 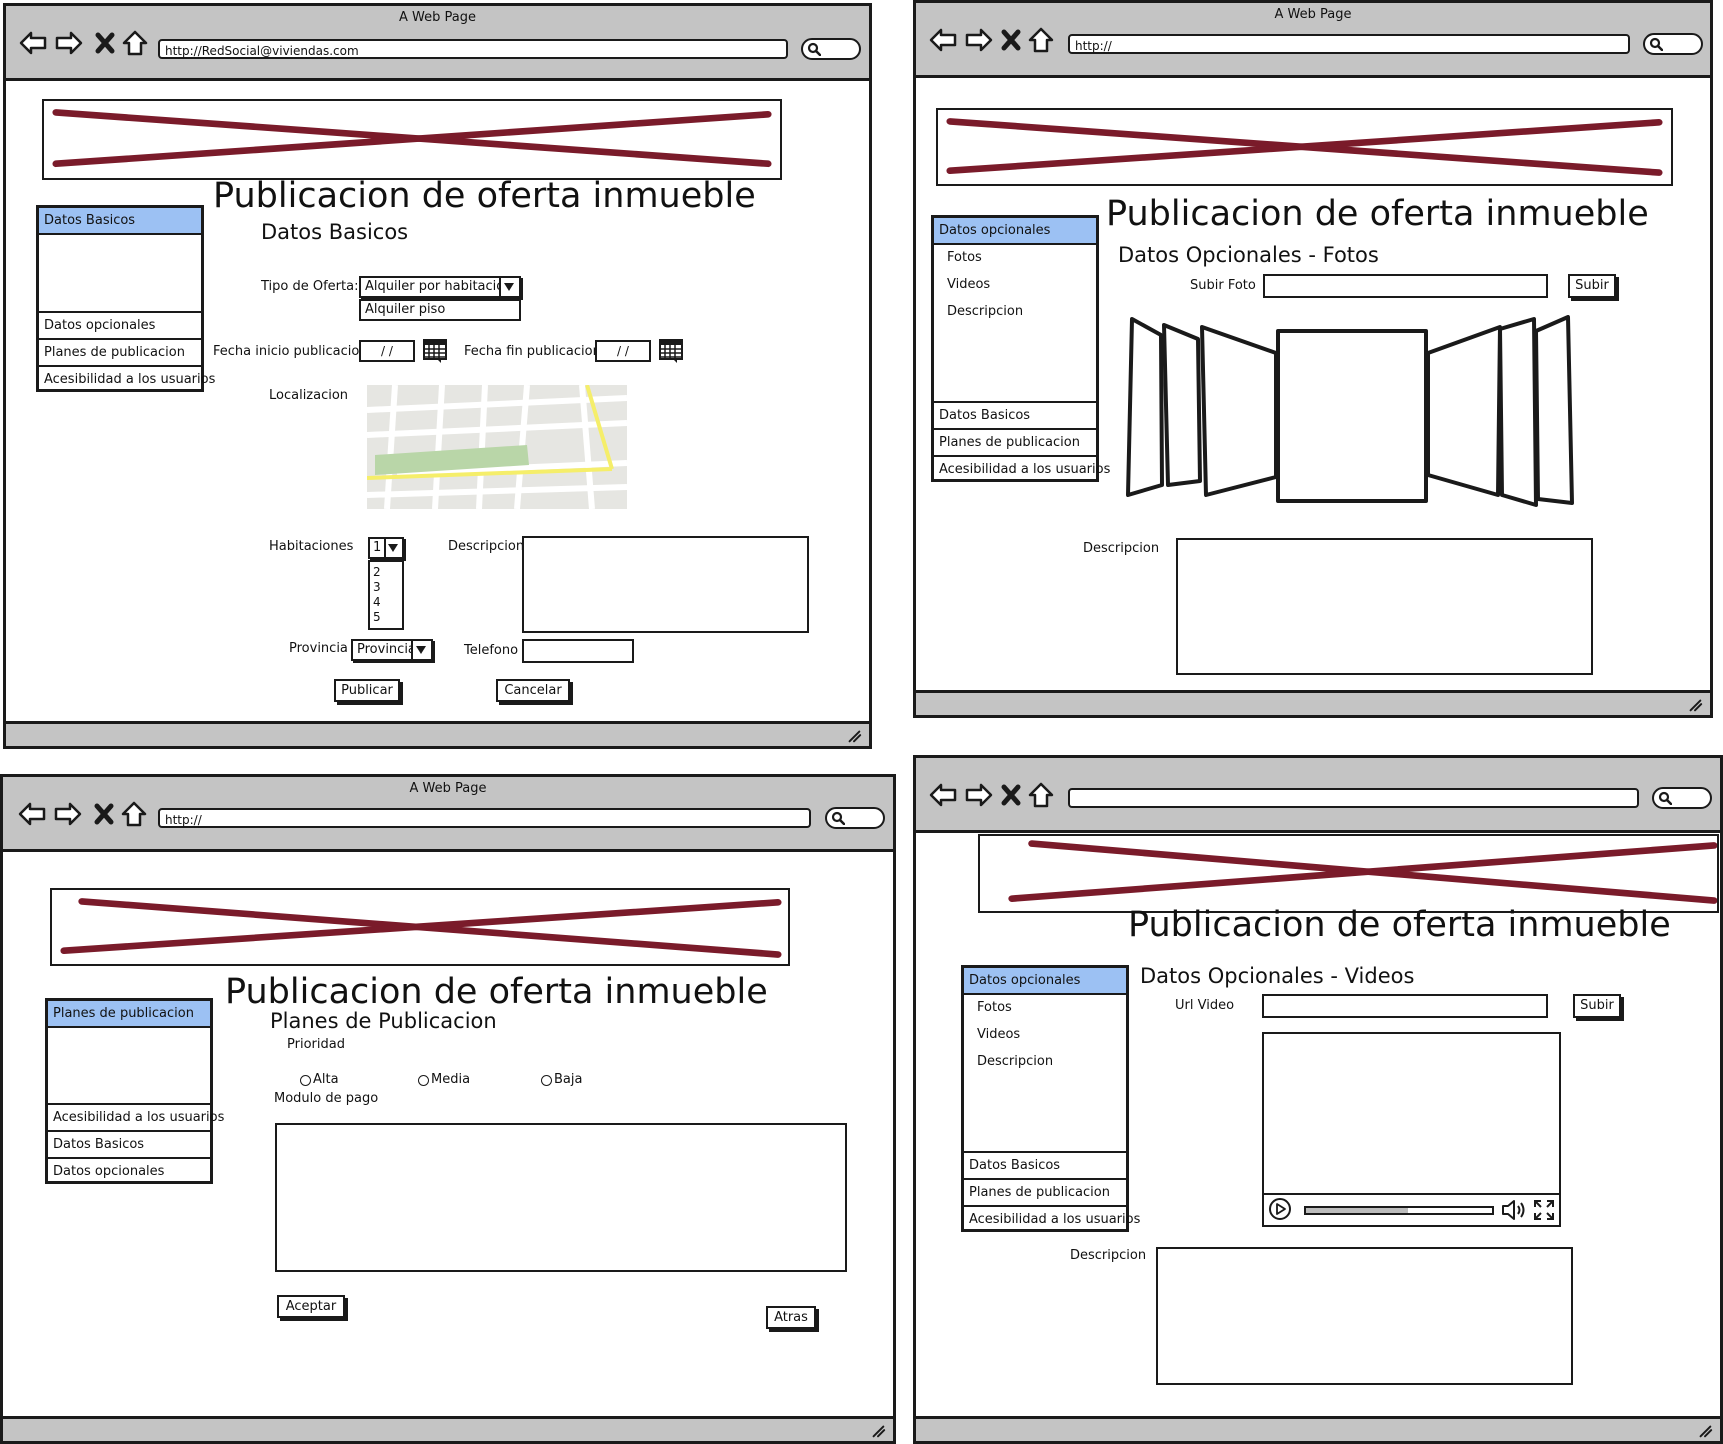 I want to click on provincia-select: Provincia, so click(x=392, y=650).